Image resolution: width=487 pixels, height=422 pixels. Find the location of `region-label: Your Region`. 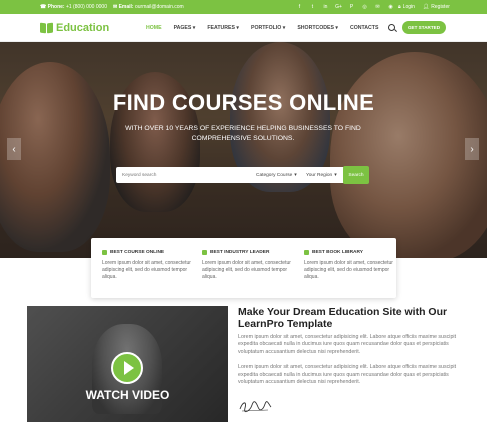

region-label: Your Region is located at coordinates (319, 175).